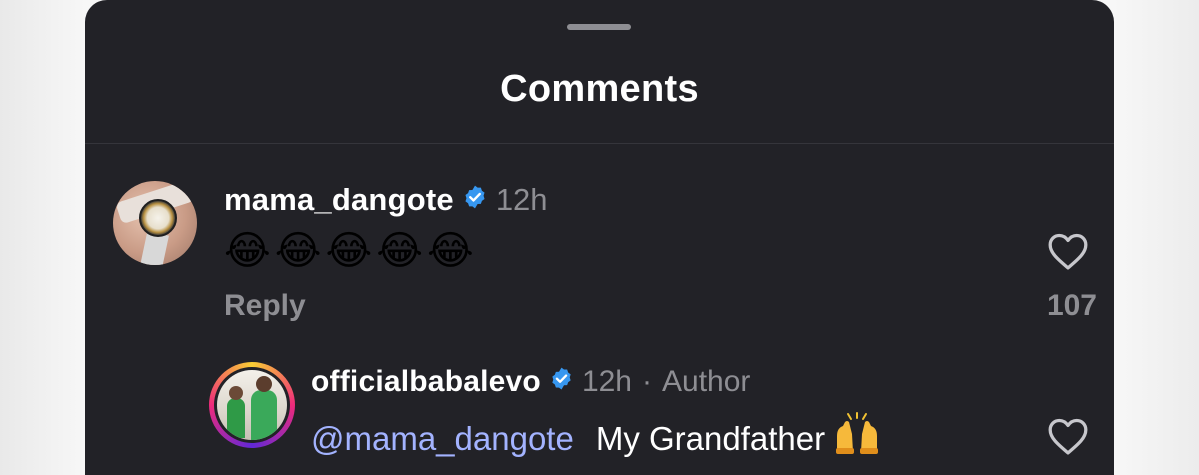 This screenshot has height=475, width=1199. Describe the element at coordinates (599, 27) in the screenshot. I see `drag-handle` at that location.